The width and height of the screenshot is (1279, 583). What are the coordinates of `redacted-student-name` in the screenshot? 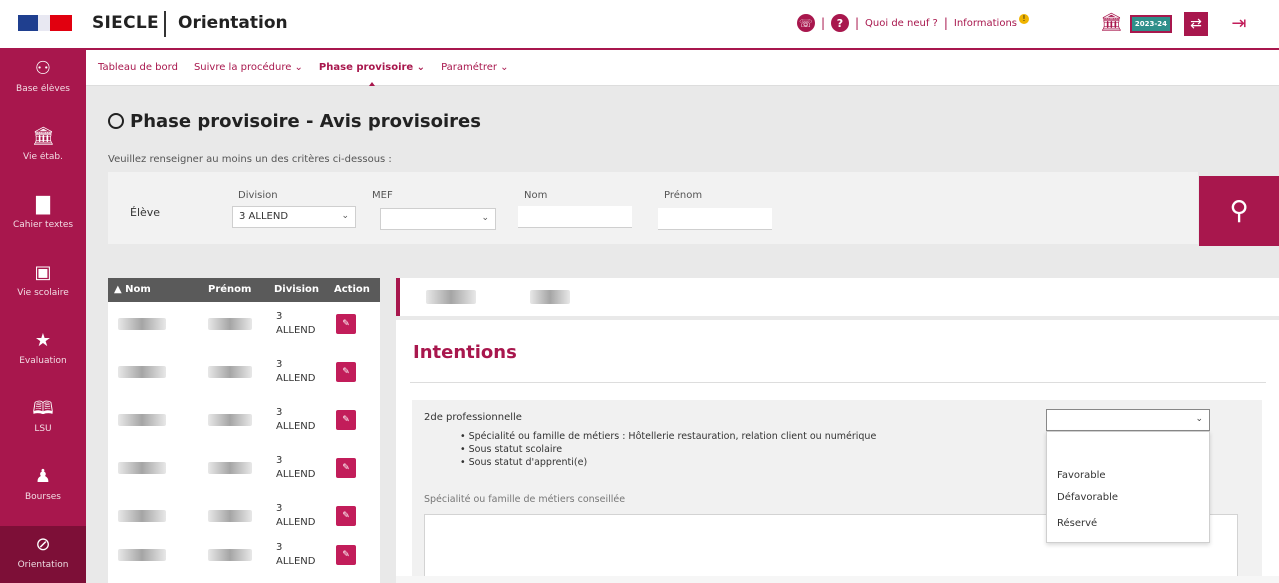 It's located at (451, 297).